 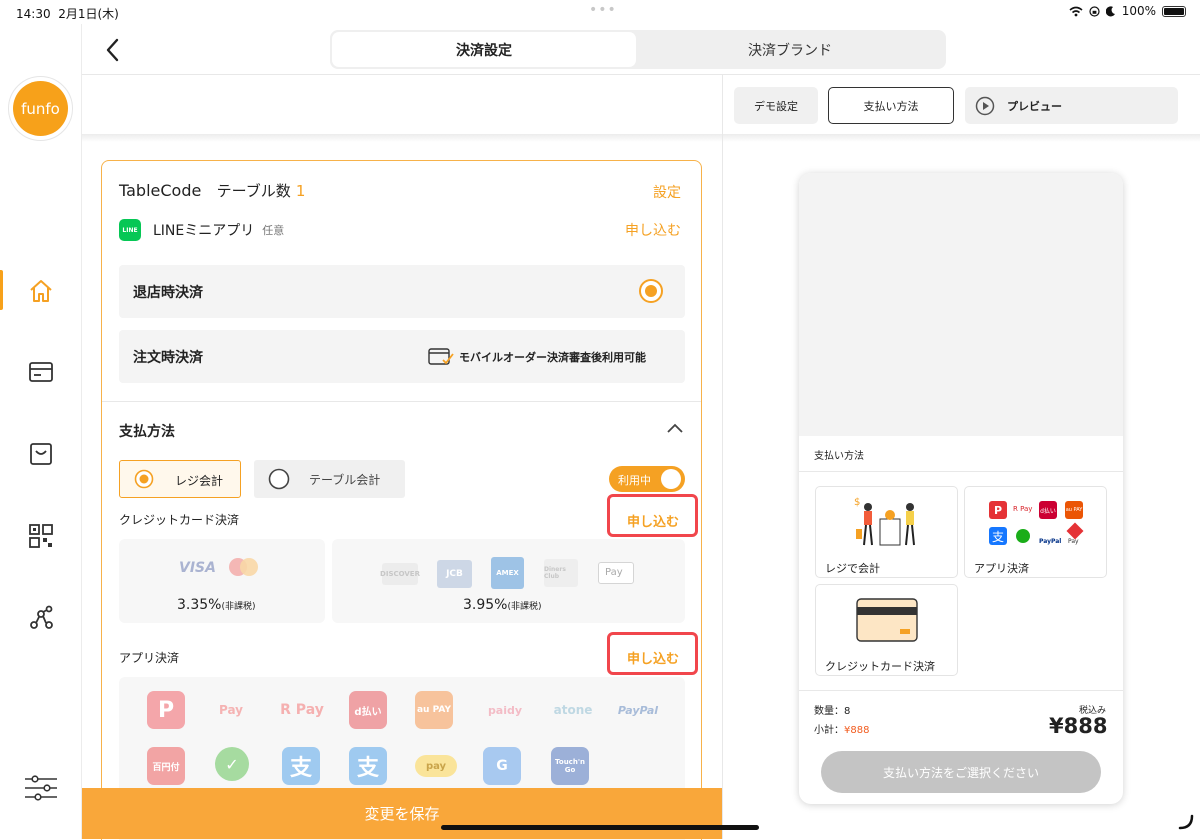 What do you see at coordinates (638, 710) in the screenshot?
I see `paypal-logo: PayPal` at bounding box center [638, 710].